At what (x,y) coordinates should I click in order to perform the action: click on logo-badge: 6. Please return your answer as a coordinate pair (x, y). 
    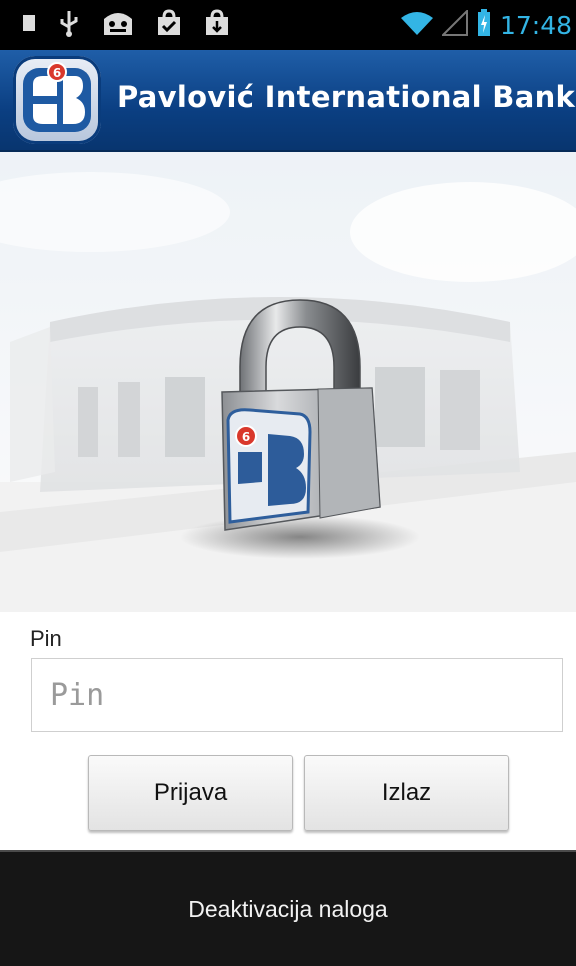
    Looking at the image, I should click on (57, 73).